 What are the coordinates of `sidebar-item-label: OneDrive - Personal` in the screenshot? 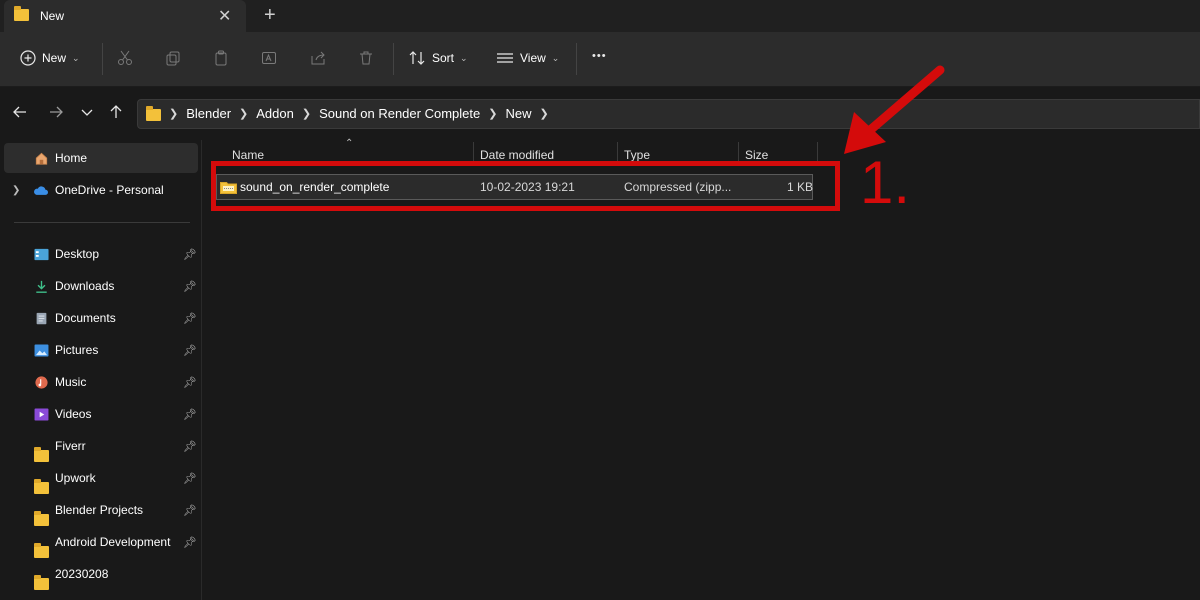 It's located at (109, 190).